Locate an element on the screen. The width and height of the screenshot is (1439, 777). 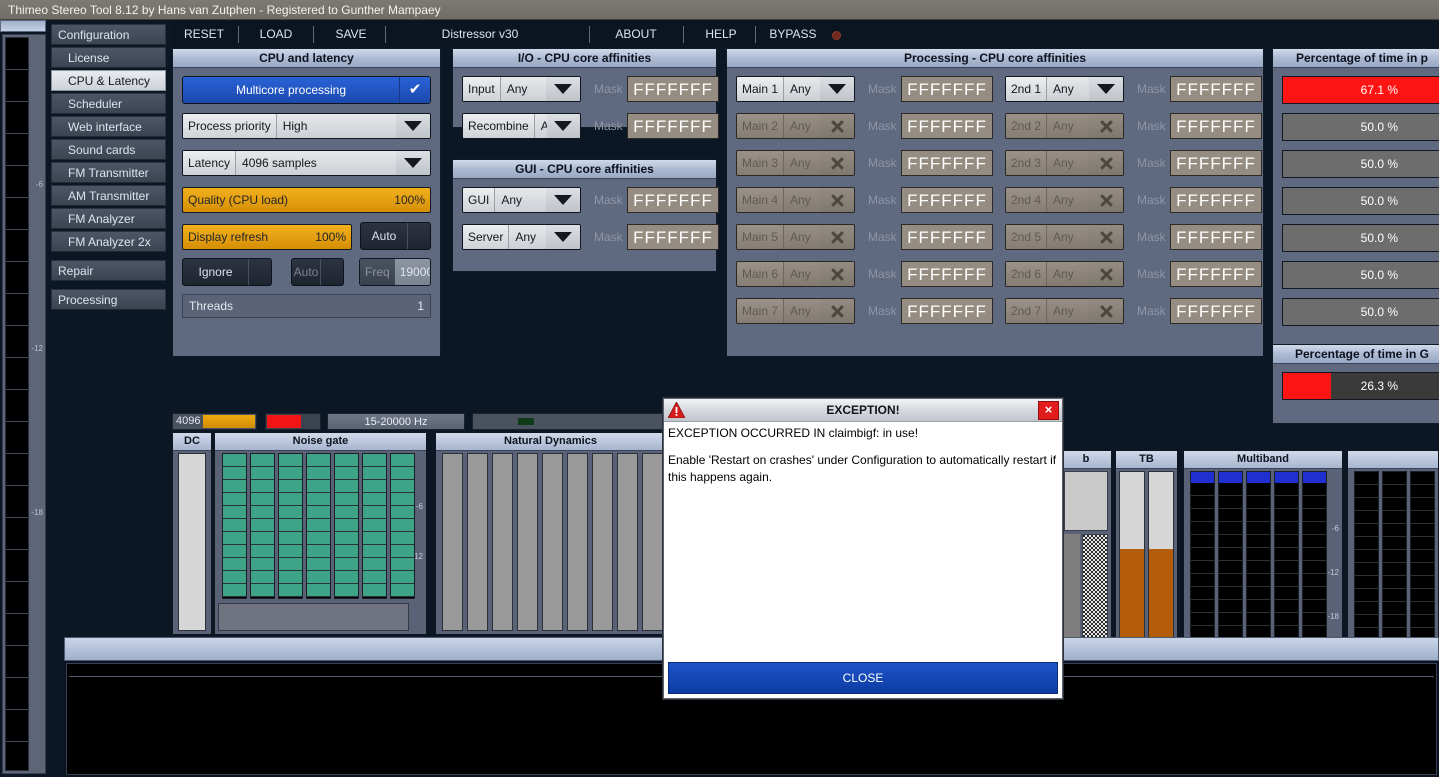
sidebar-item-configuration: Configuration is located at coordinates (108, 34).